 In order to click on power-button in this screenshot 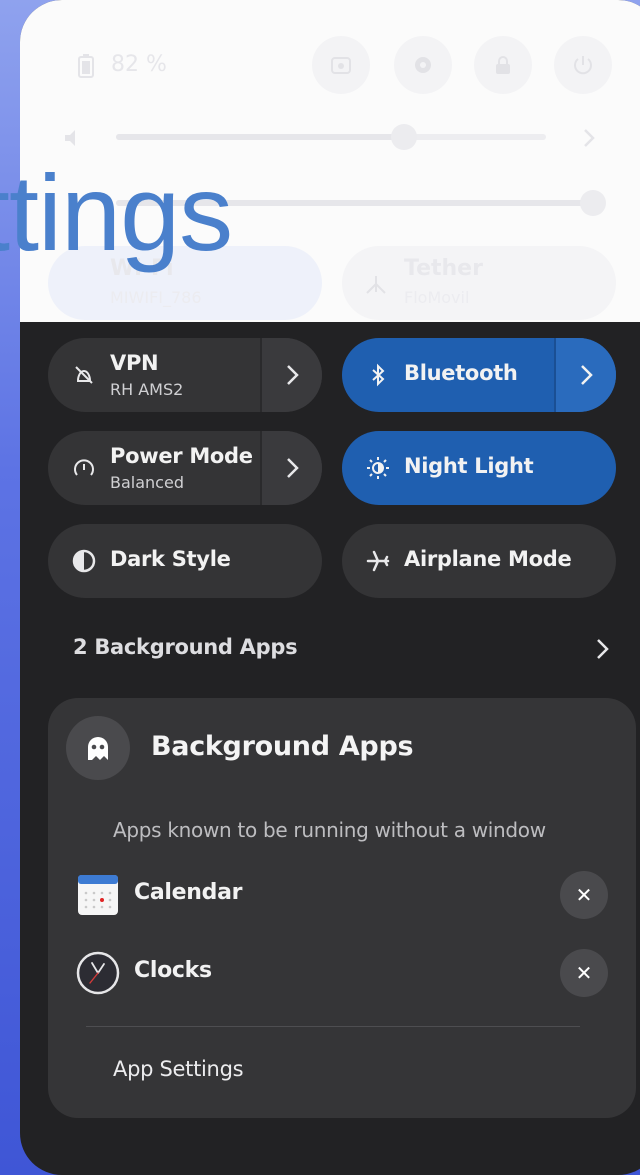, I will do `click(583, 65)`.